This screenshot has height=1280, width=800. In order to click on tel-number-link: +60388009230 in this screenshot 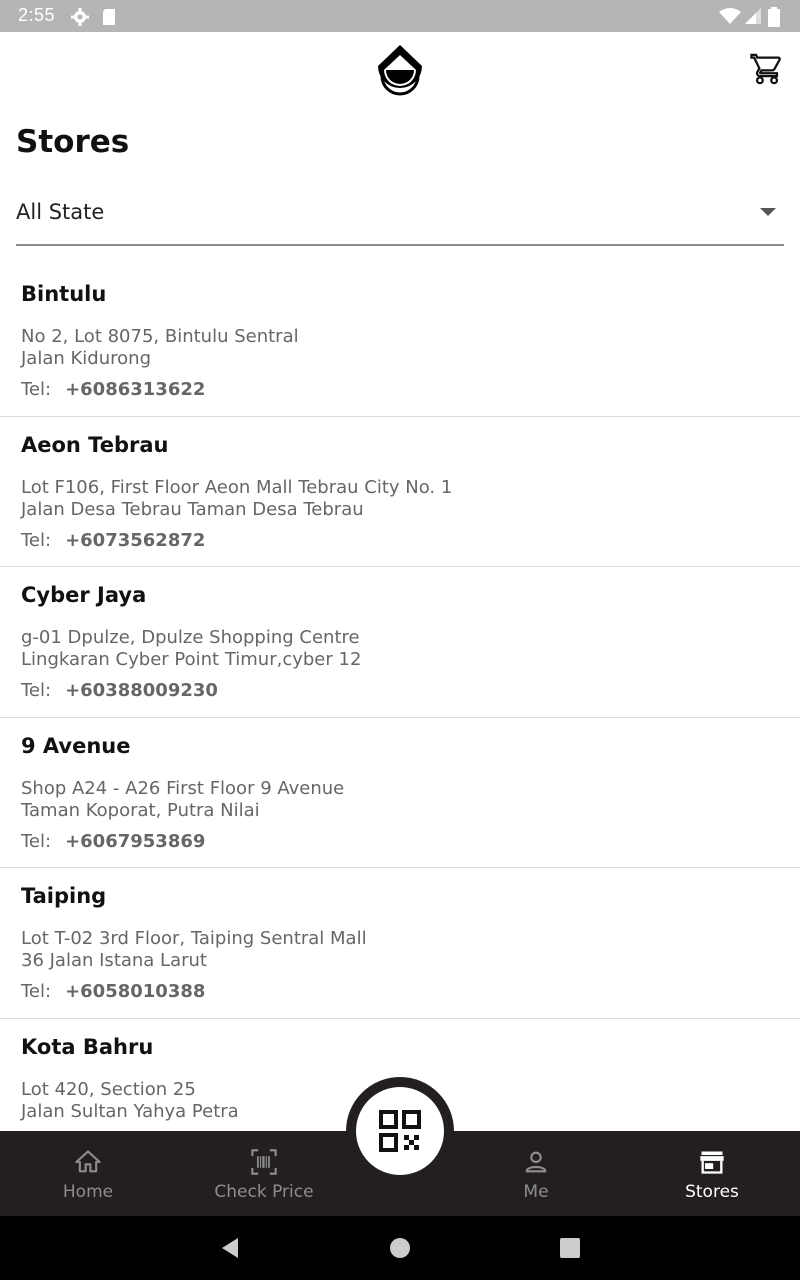, I will do `click(141, 690)`.